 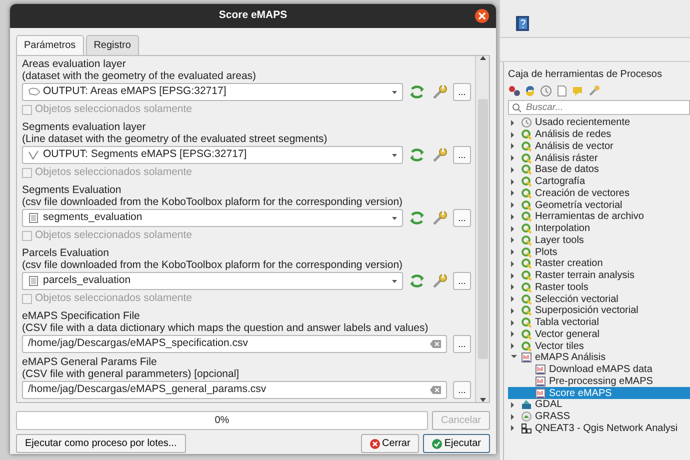 What do you see at coordinates (84, 127) in the screenshot?
I see `parameter-label: Segments evaluation layer` at bounding box center [84, 127].